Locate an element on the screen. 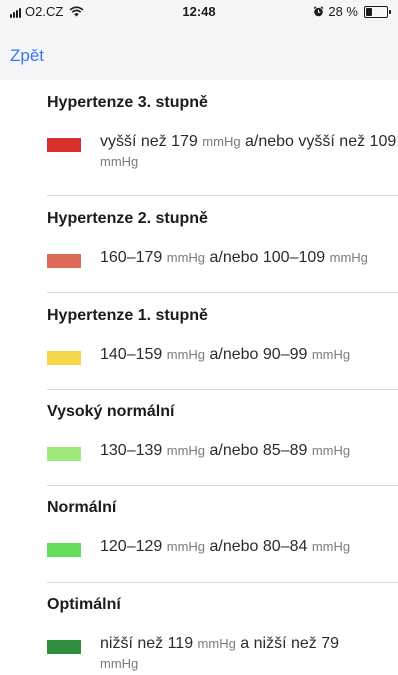 The height and width of the screenshot is (675, 398). navigation-bar: Zpět is located at coordinates (199, 52).